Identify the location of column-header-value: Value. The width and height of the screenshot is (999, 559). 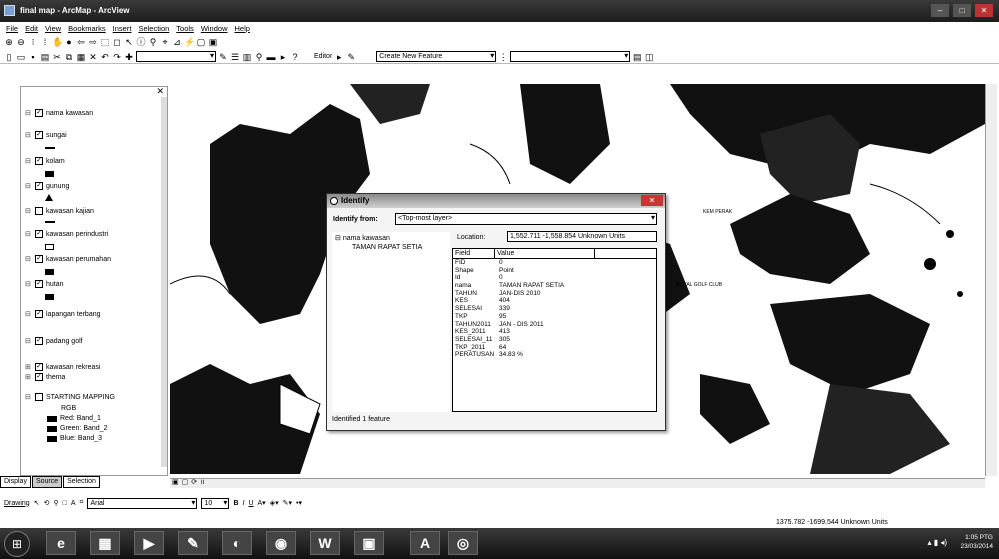
(545, 253).